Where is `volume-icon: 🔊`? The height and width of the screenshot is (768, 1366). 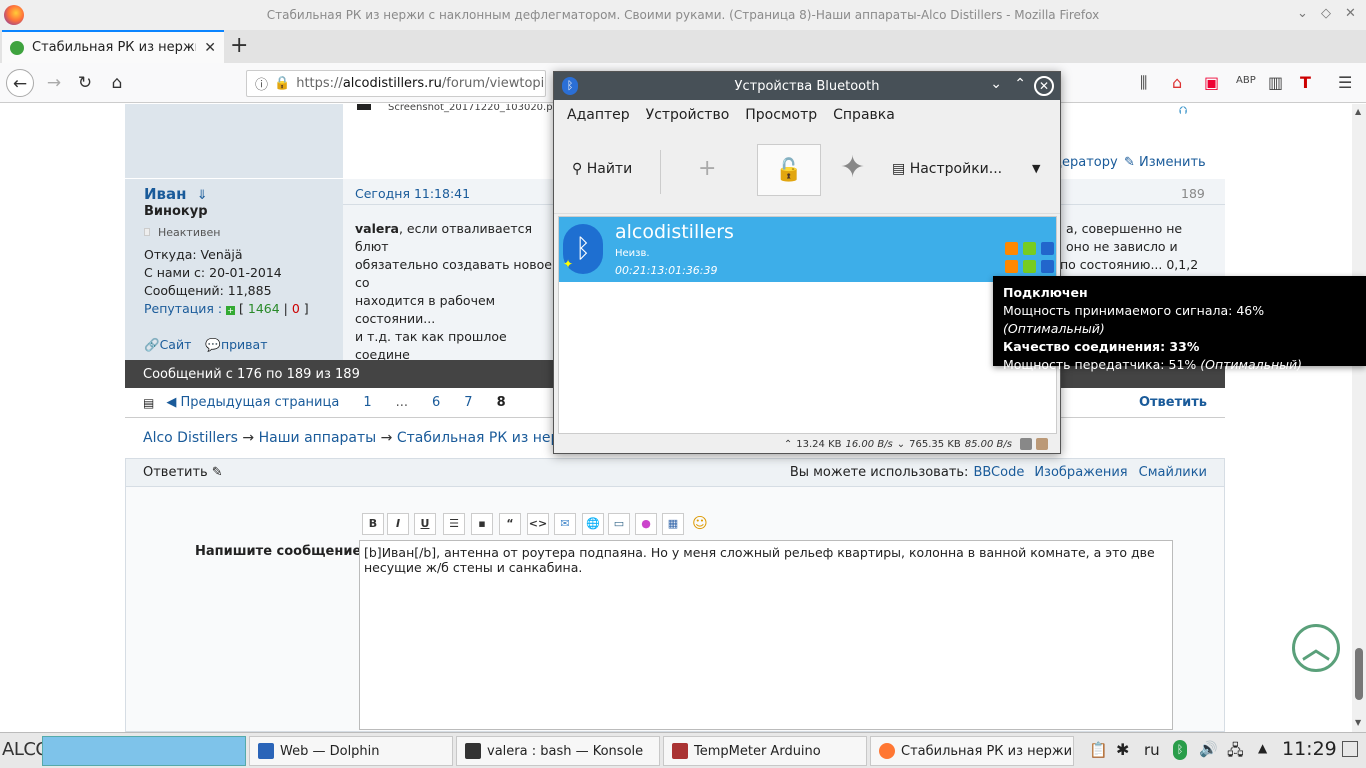 volume-icon: 🔊 is located at coordinates (1208, 749).